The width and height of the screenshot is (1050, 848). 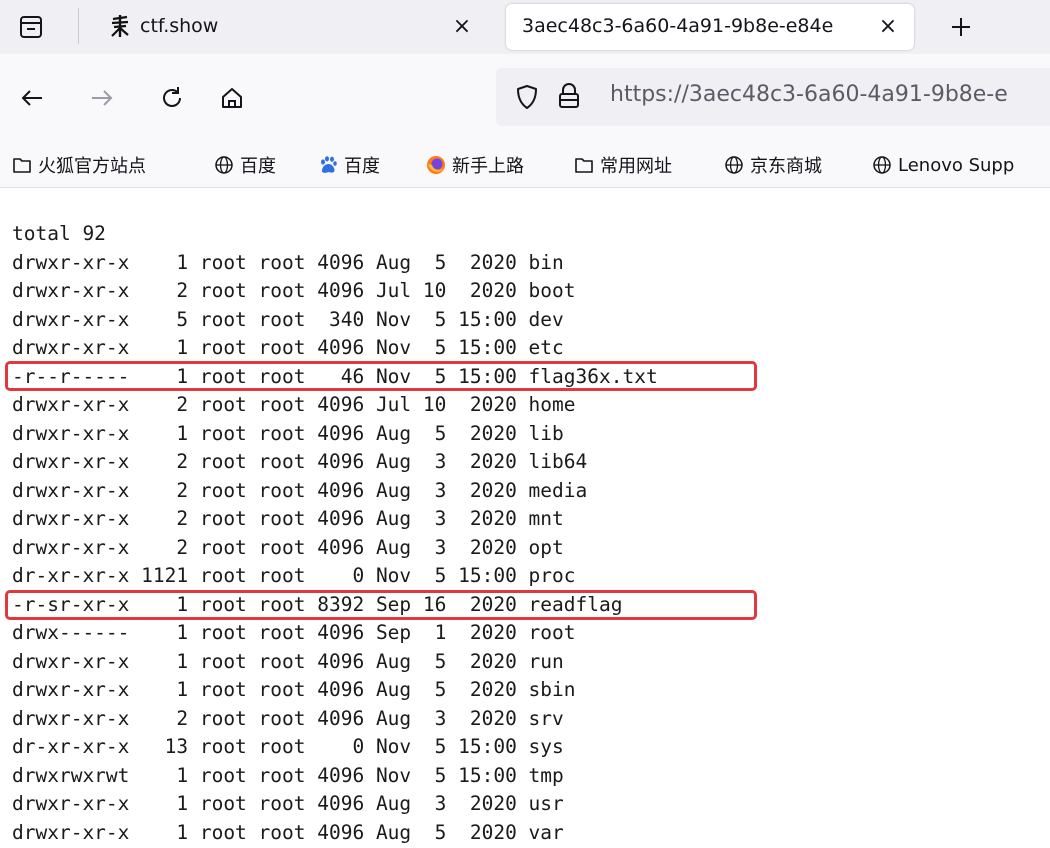 I want to click on forward-button, so click(x=102, y=98).